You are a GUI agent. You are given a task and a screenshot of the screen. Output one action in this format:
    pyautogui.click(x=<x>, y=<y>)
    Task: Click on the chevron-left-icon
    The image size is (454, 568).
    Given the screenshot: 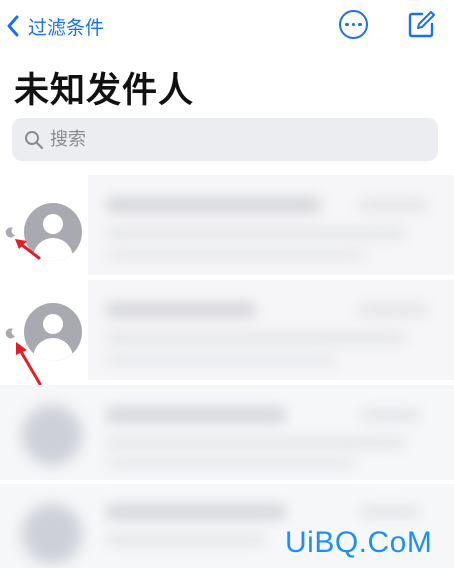 What is the action you would take?
    pyautogui.click(x=13, y=26)
    